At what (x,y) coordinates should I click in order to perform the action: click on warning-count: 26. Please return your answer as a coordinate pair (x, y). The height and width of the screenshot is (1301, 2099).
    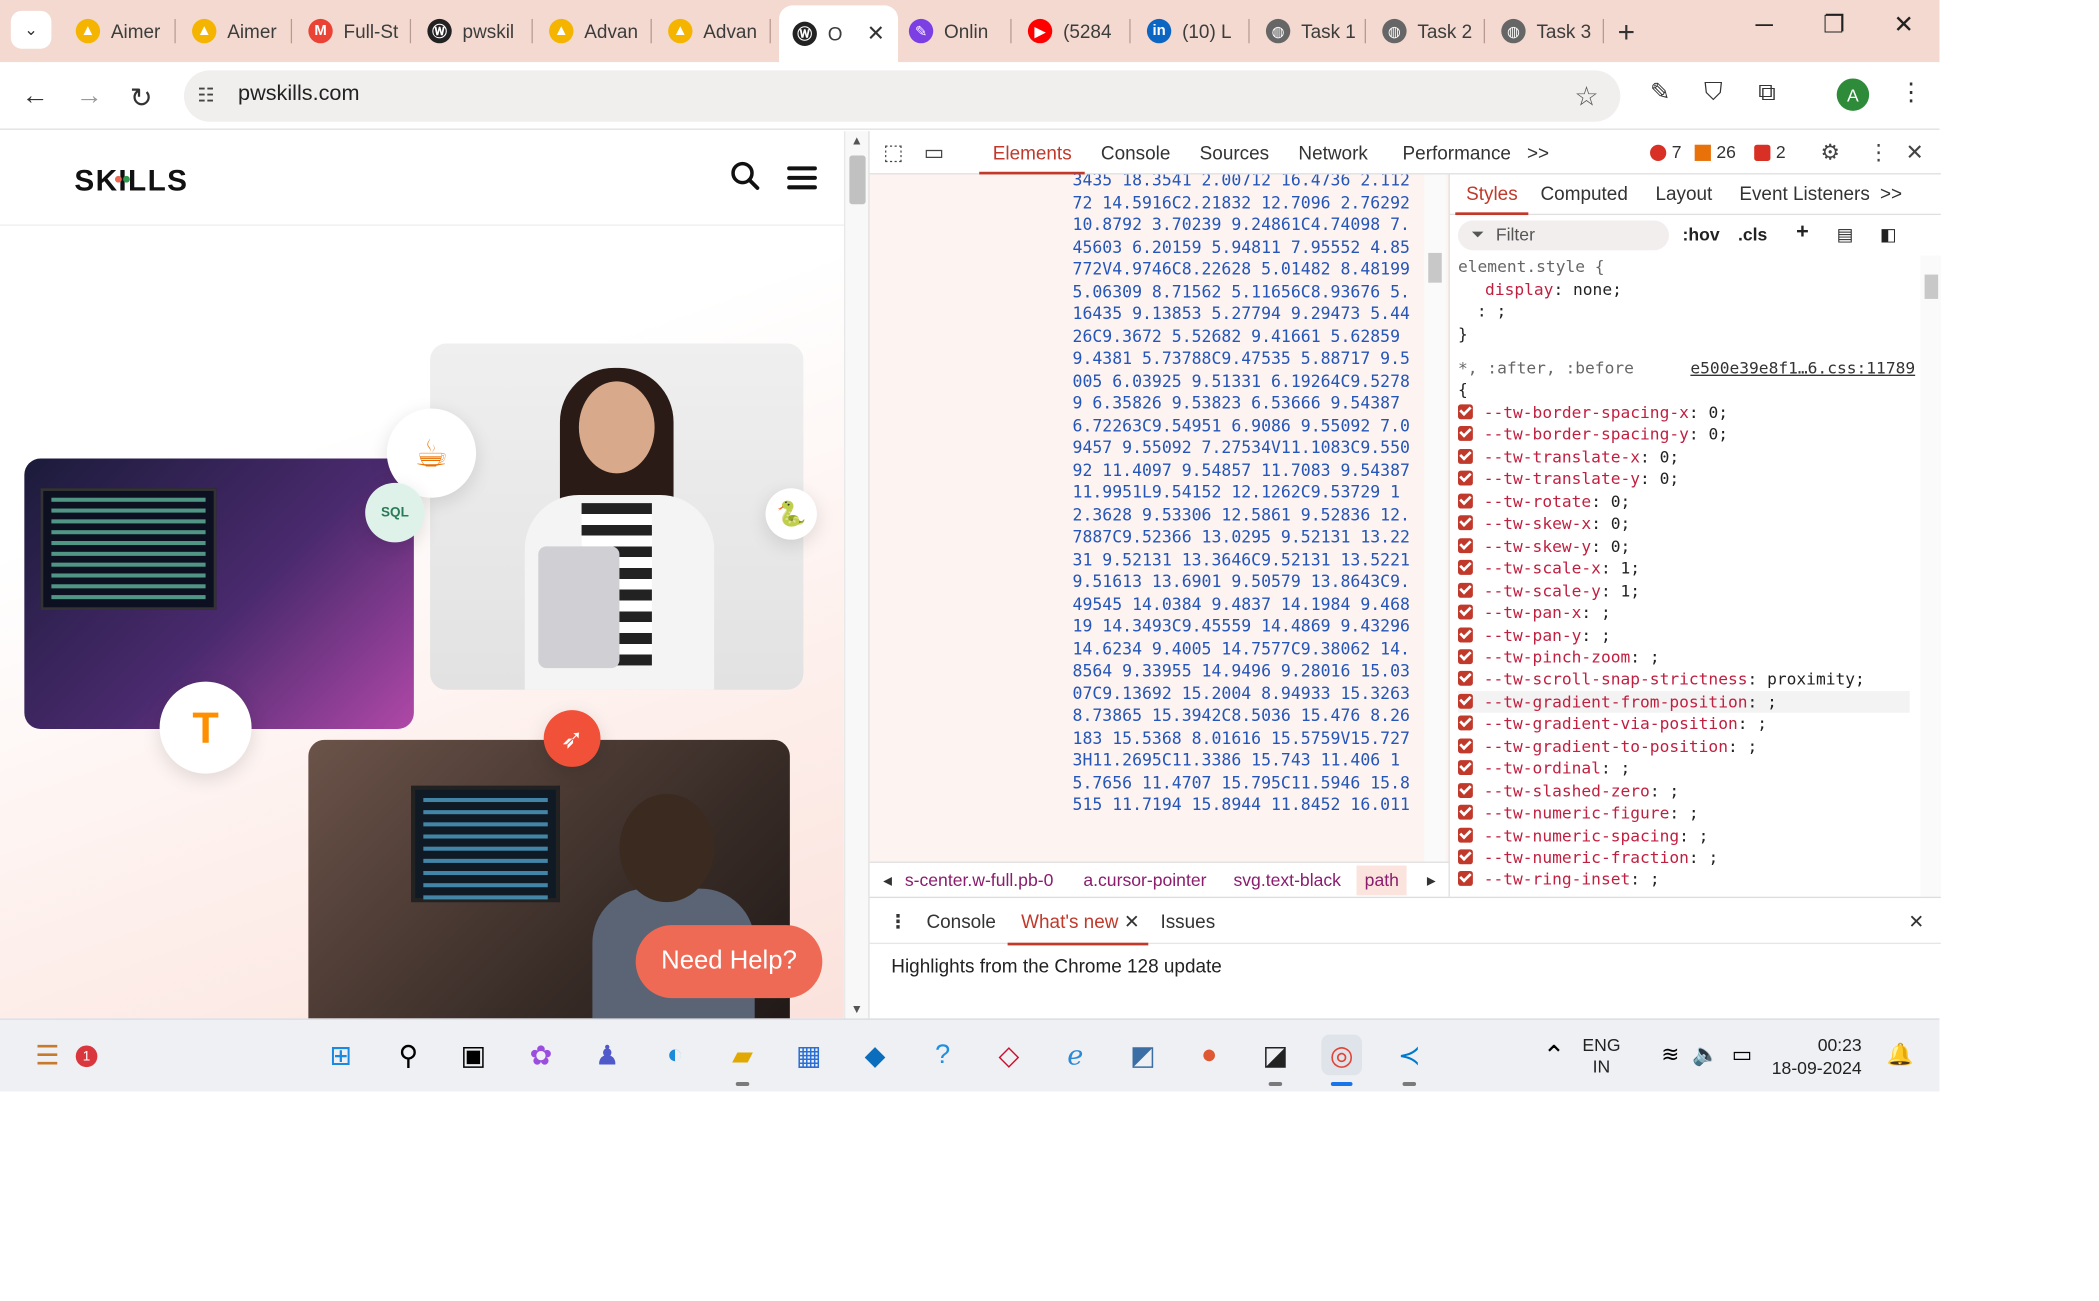
    Looking at the image, I should click on (1715, 152).